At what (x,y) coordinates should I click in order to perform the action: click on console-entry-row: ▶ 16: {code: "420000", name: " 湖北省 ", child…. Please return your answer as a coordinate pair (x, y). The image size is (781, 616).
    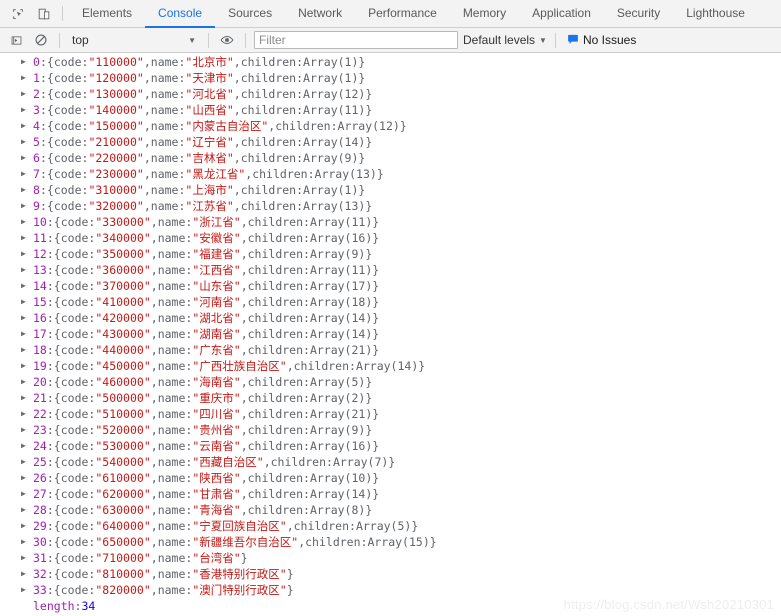
    Looking at the image, I should click on (390, 318).